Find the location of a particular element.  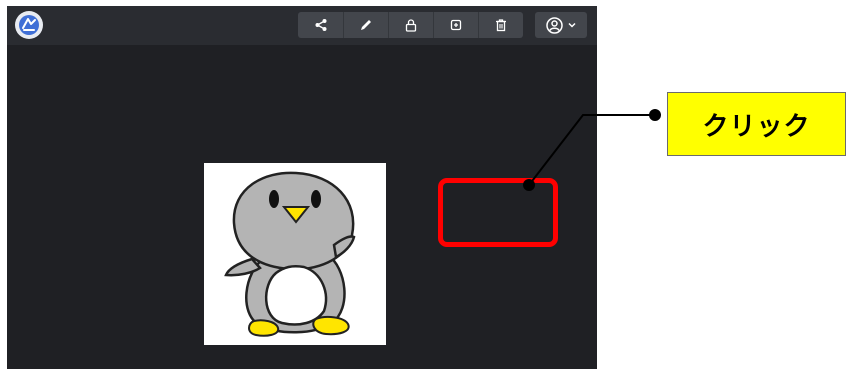

callout-text: クリック is located at coordinates (756, 126).